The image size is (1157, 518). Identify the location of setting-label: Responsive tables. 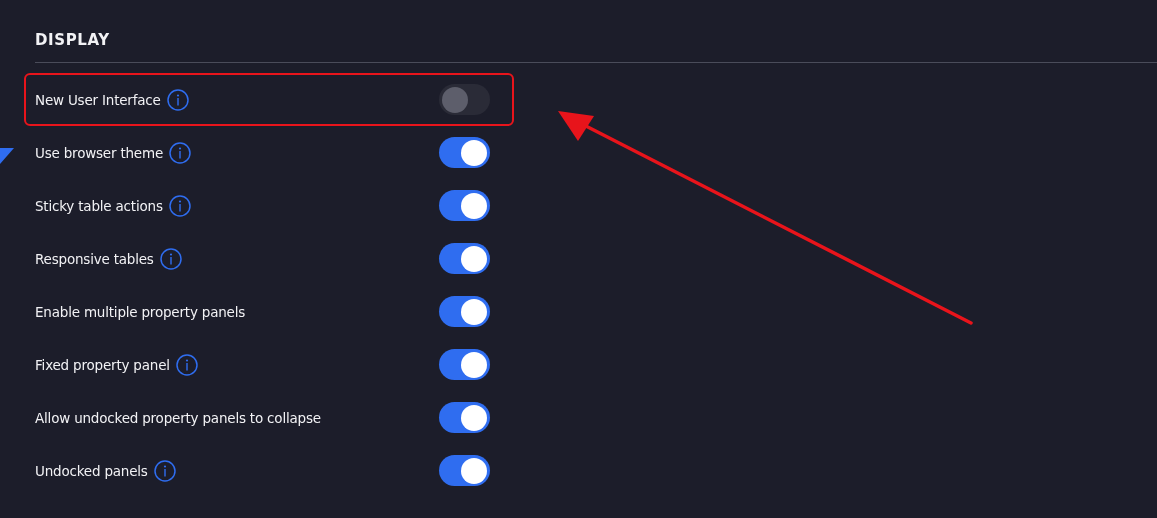
(94, 258).